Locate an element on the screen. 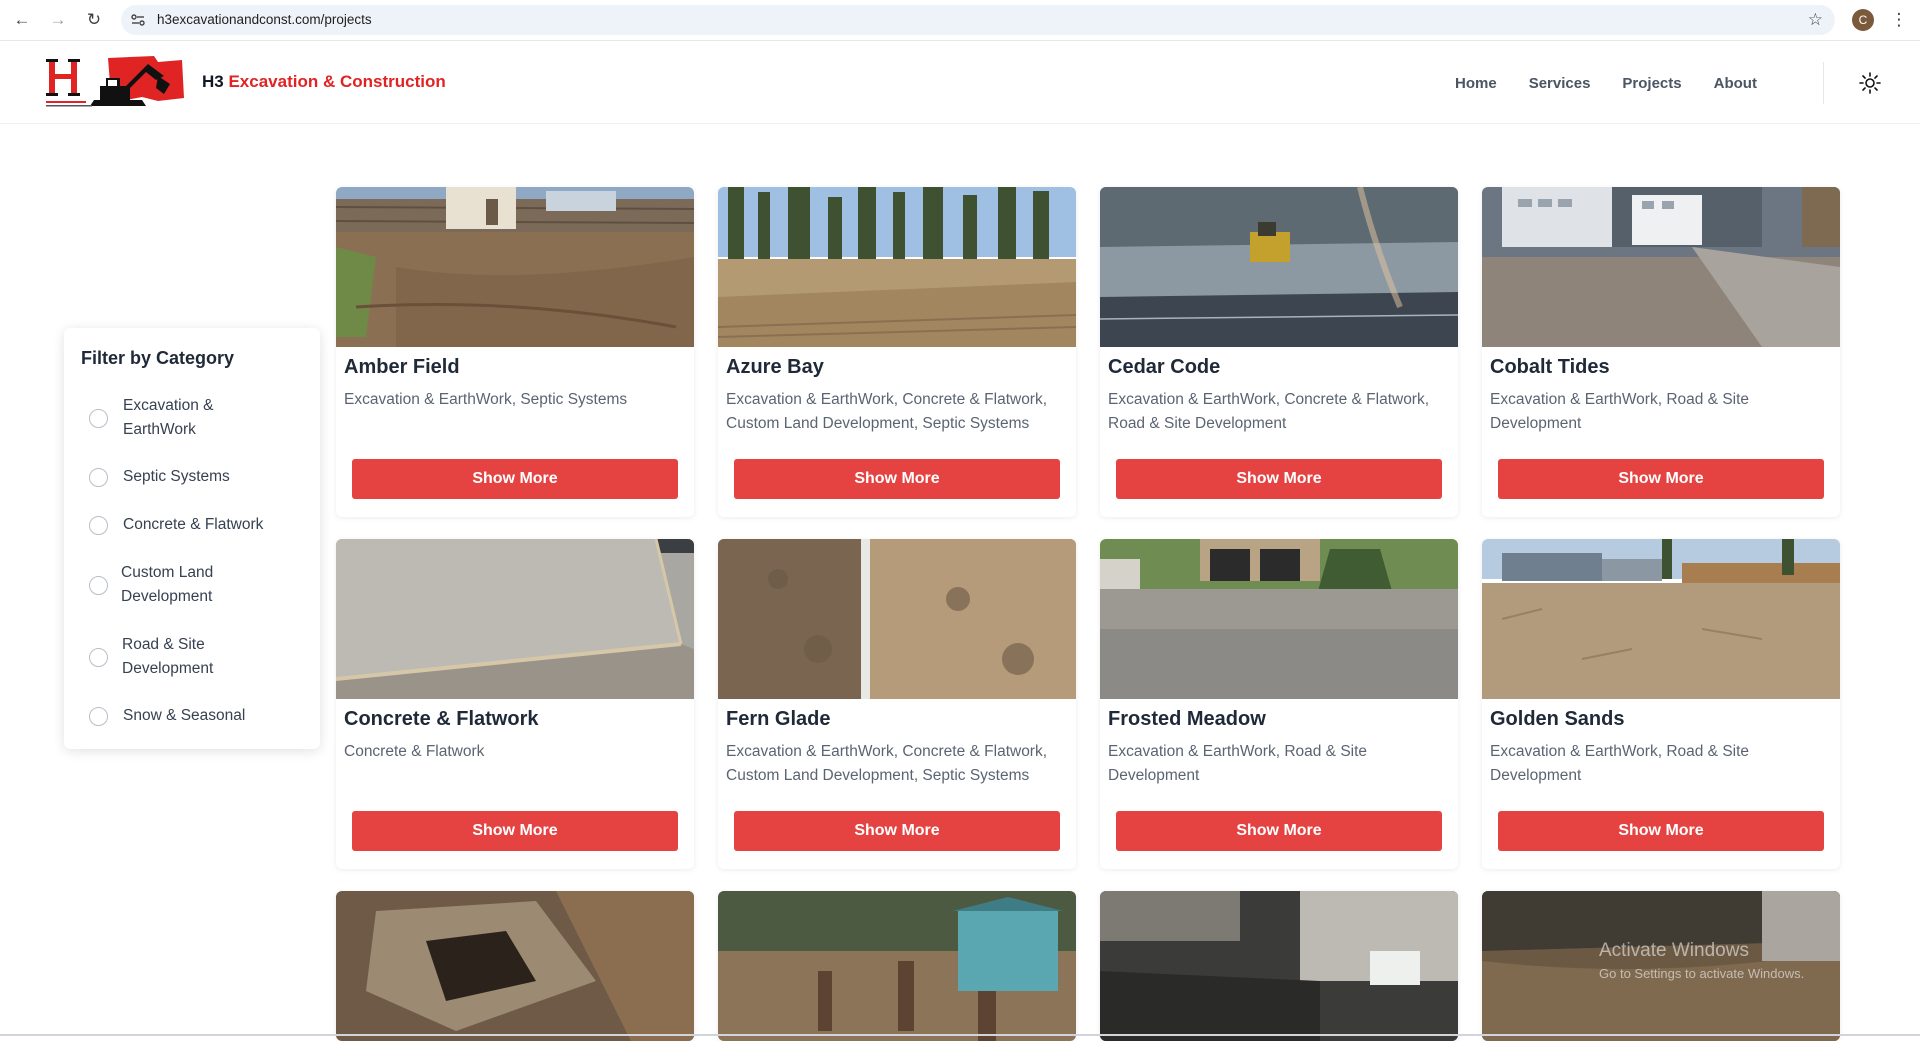 This screenshot has width=1920, height=1041. nav-home: Home is located at coordinates (1476, 83).